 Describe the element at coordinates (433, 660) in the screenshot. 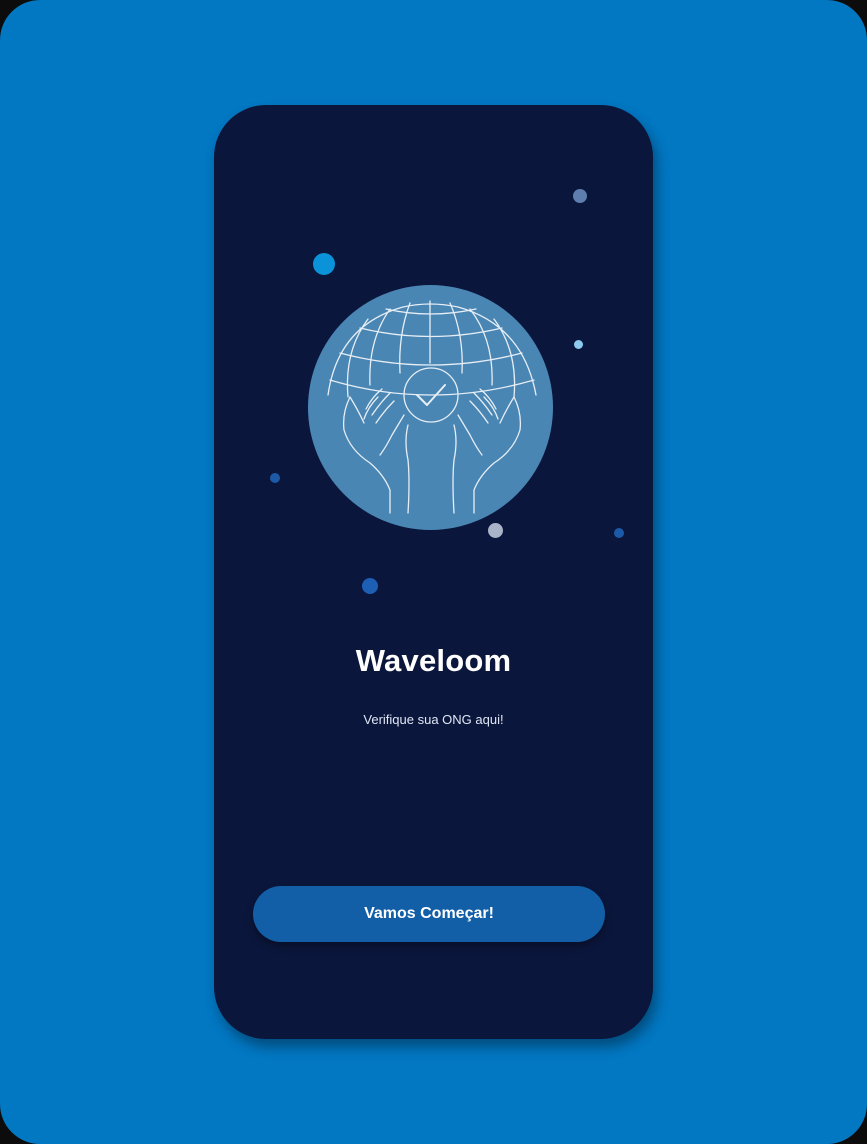

I see `app-title: Waveloom` at that location.